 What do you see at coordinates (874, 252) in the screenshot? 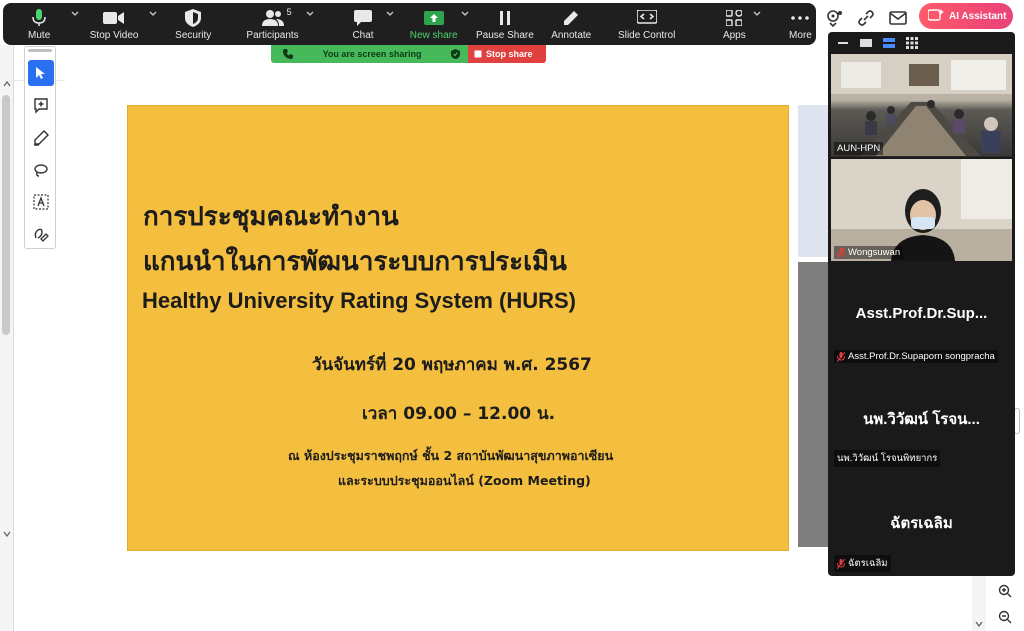
I see `participant-name: Wongsuwan` at bounding box center [874, 252].